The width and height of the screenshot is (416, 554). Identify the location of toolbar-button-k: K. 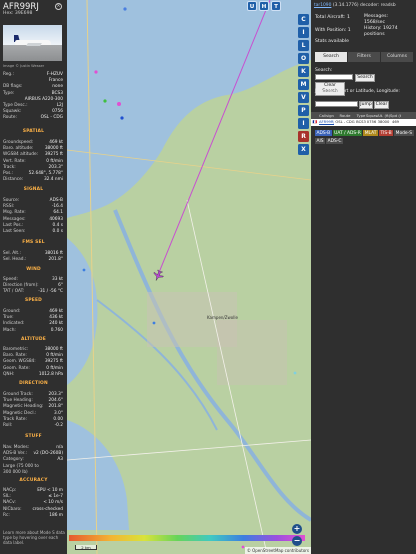
(303, 71).